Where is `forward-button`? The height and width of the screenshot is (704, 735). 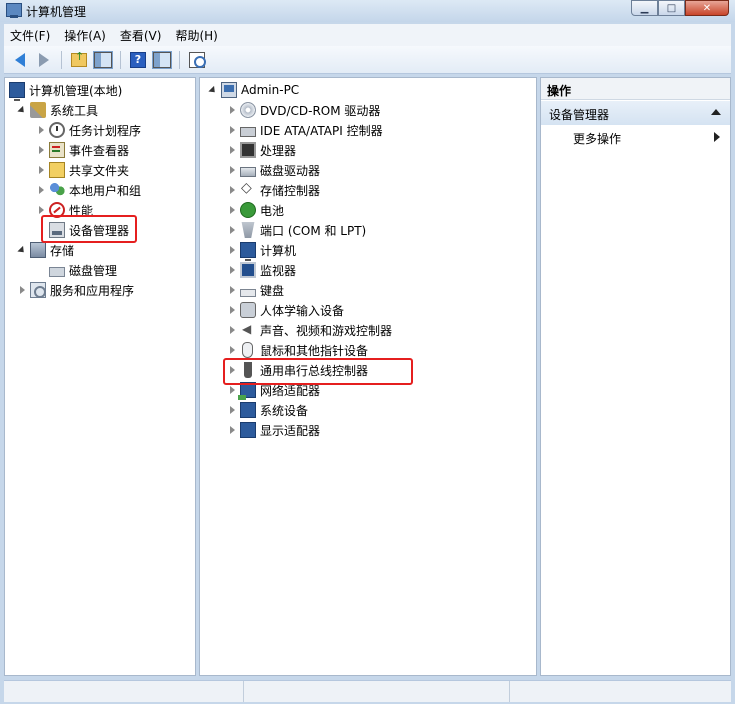
forward-button is located at coordinates (44, 60).